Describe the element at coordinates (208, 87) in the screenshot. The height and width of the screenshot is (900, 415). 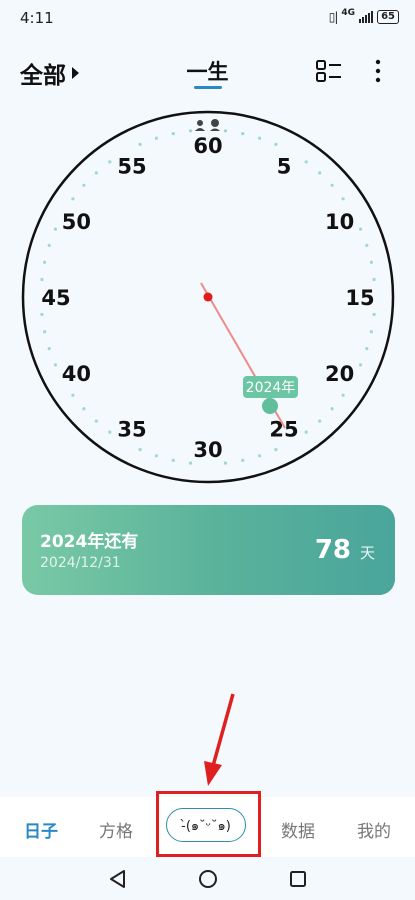
I see `title-underline` at that location.